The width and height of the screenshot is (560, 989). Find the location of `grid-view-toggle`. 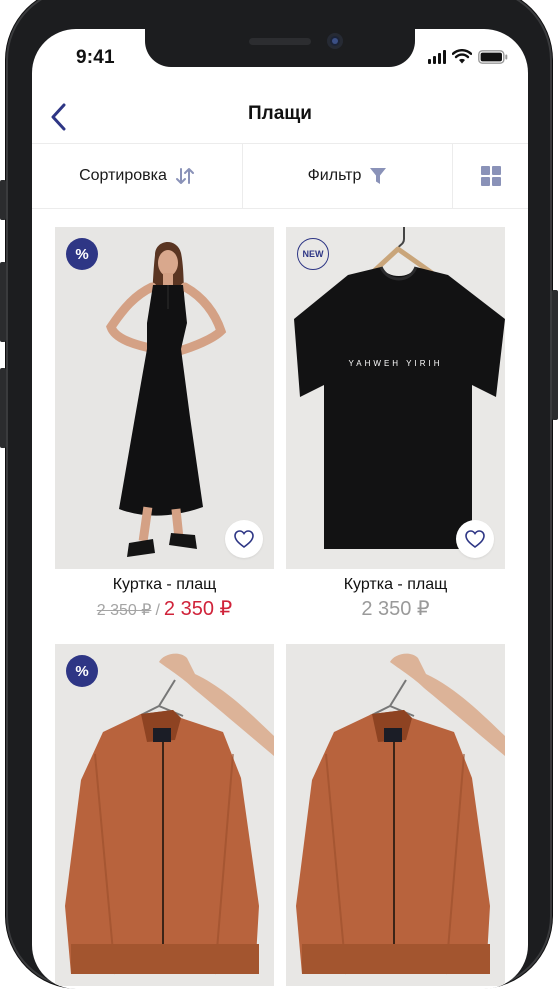

grid-view-toggle is located at coordinates (490, 176).